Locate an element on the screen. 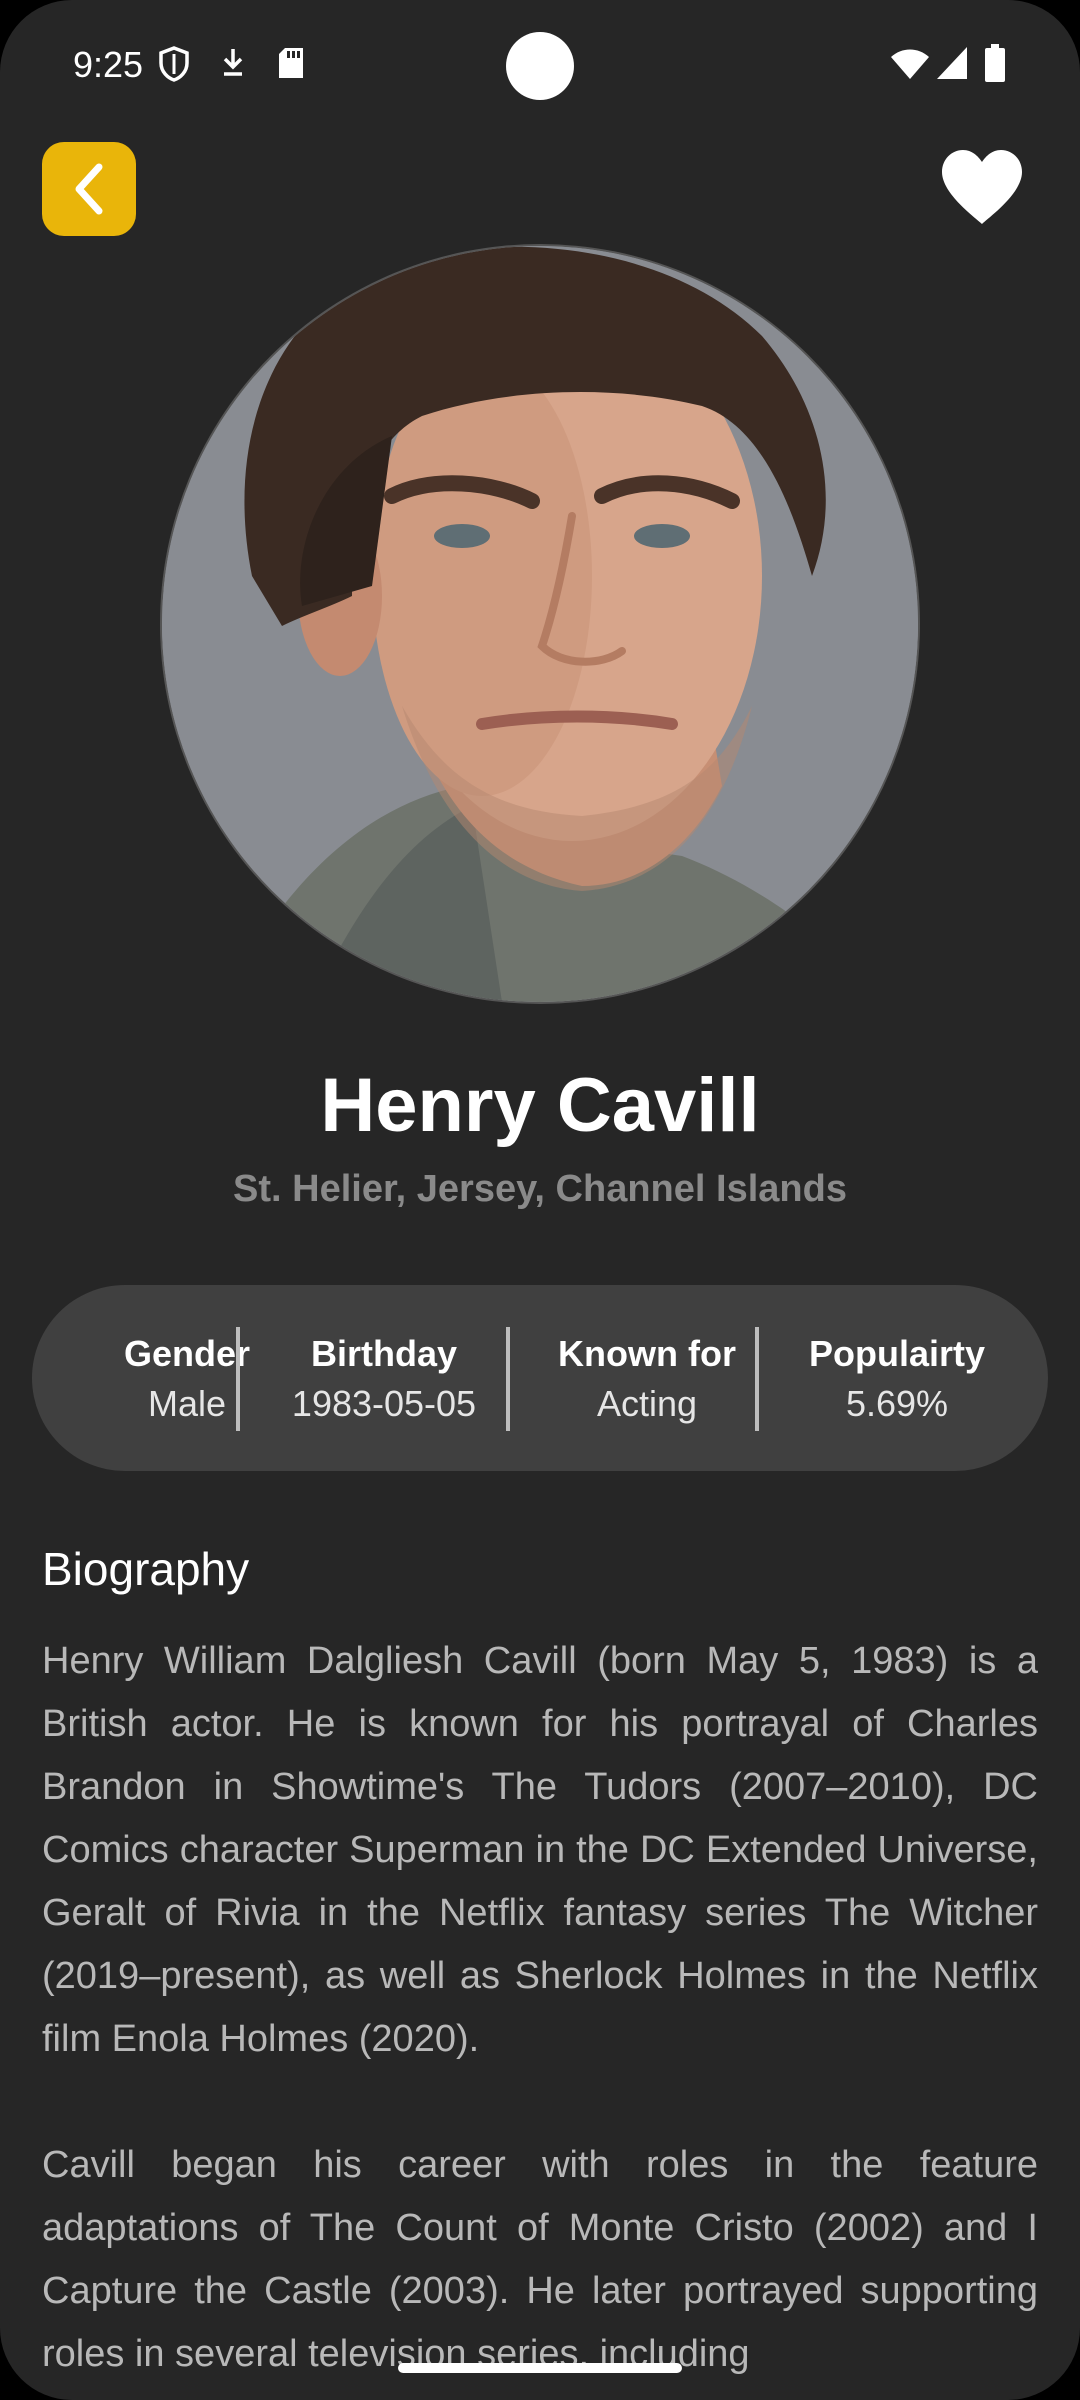 This screenshot has height=2400, width=1080. birthplace: St. Helier, Jersey, Channel Islands is located at coordinates (540, 1189).